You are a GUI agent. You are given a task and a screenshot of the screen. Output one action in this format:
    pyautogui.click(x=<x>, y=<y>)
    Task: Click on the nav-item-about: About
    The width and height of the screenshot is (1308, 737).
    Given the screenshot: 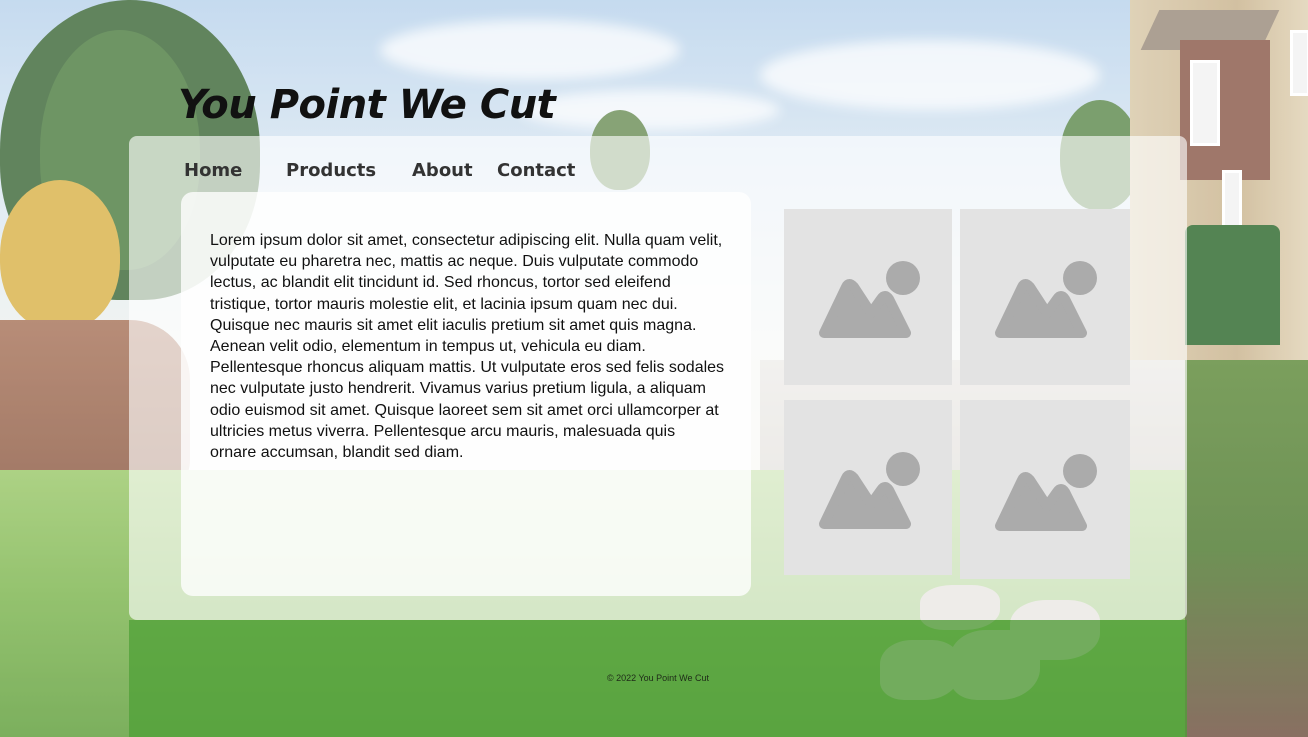 What is the action you would take?
    pyautogui.click(x=442, y=170)
    